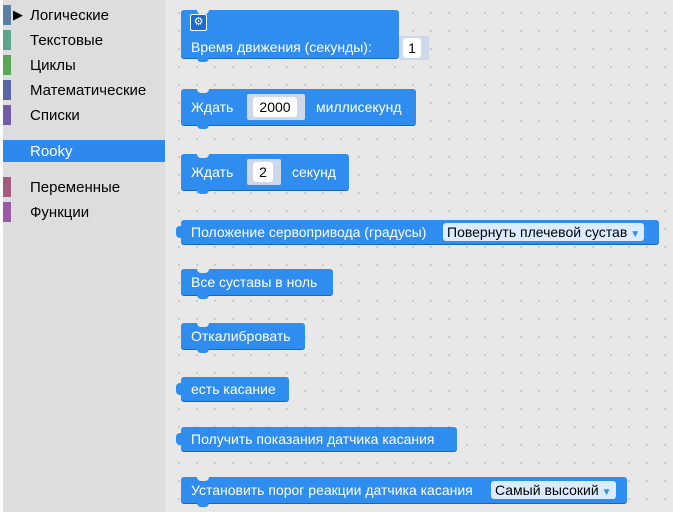 This screenshot has height=512, width=673. I want to click on category-loops: Циклы, so click(84, 65).